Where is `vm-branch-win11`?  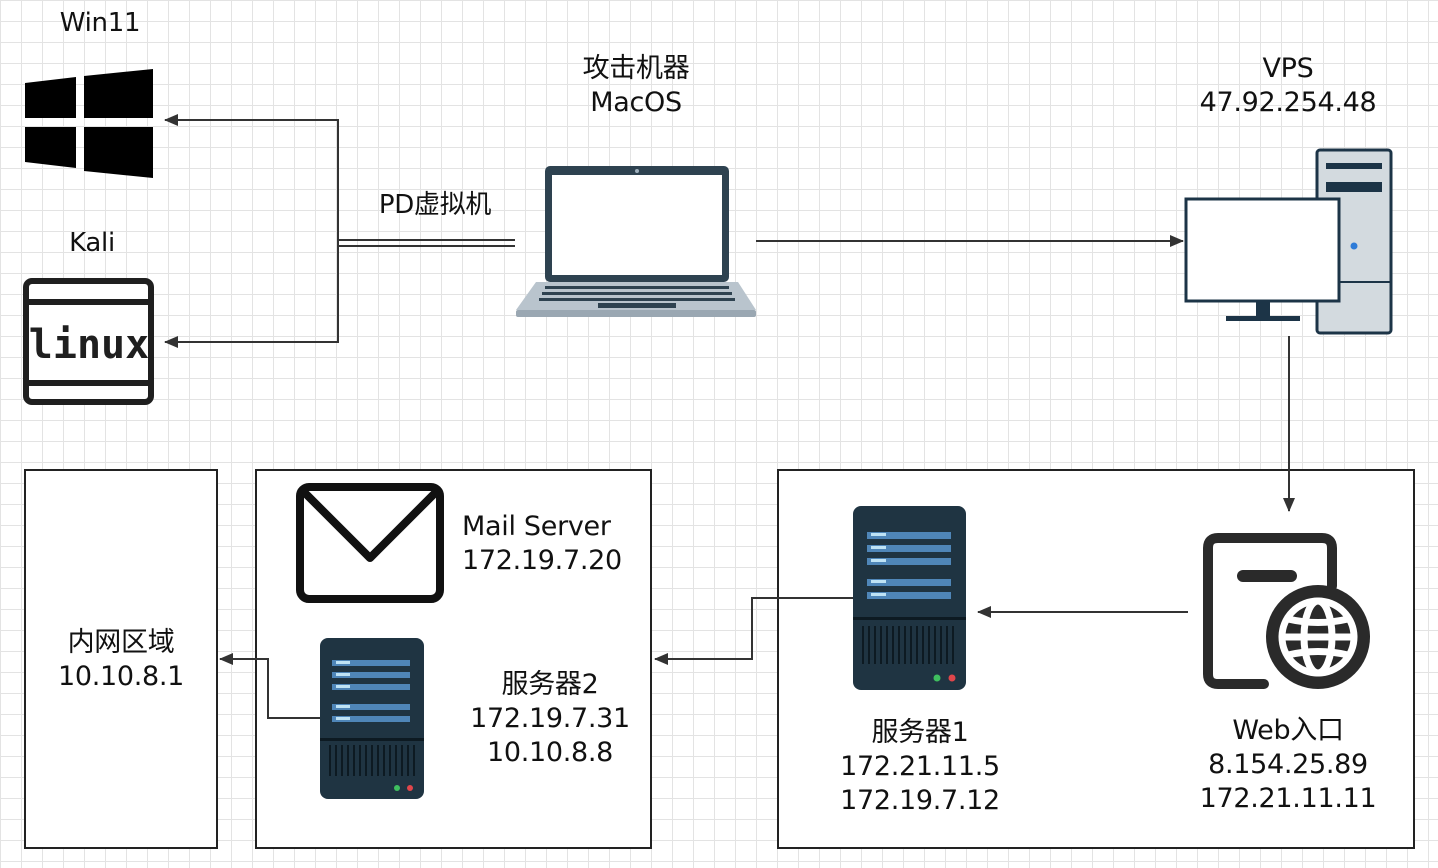 vm-branch-win11 is located at coordinates (251, 178).